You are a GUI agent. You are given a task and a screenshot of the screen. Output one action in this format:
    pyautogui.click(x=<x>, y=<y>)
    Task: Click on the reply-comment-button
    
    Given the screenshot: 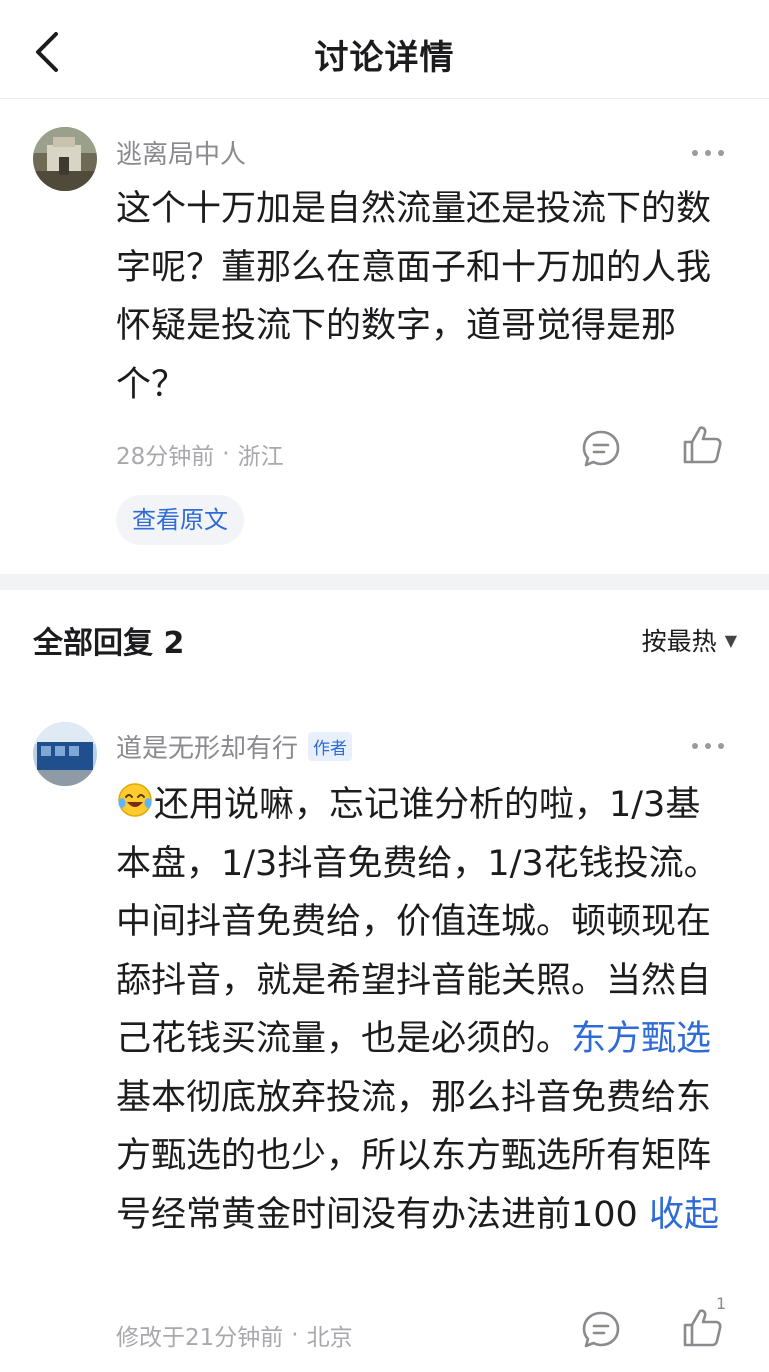 What is the action you would take?
    pyautogui.click(x=601, y=1329)
    